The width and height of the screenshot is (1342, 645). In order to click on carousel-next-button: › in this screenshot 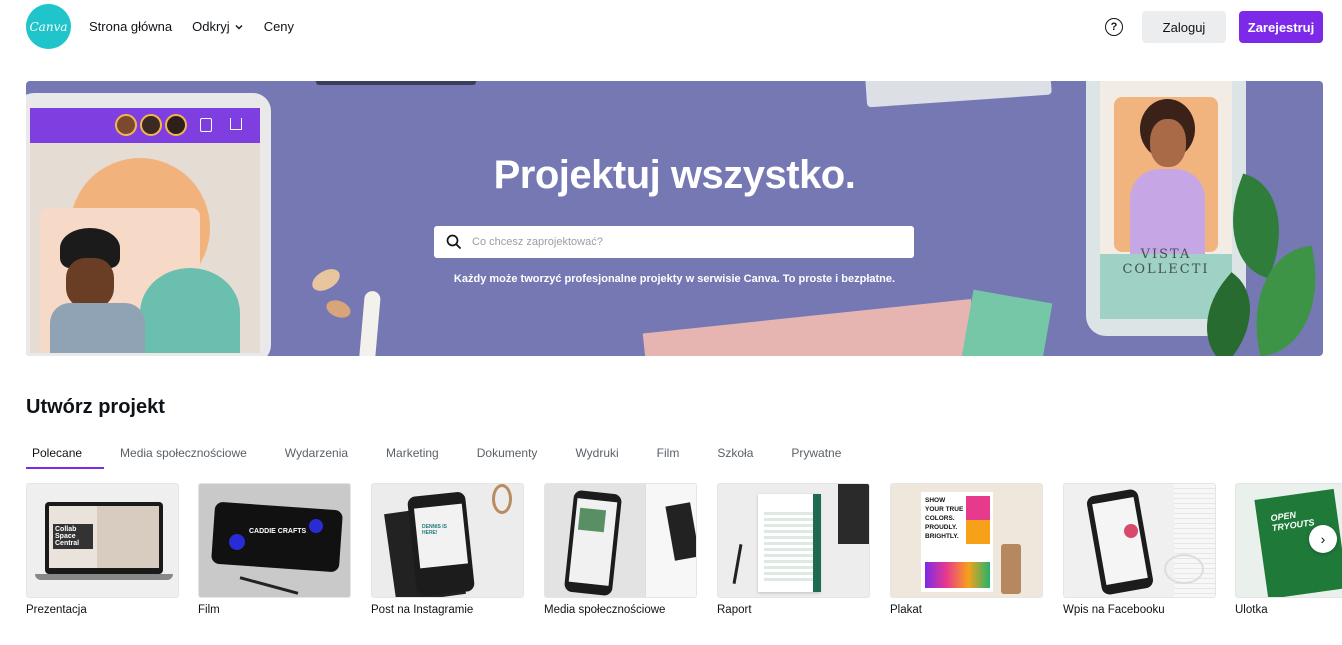, I will do `click(1323, 539)`.